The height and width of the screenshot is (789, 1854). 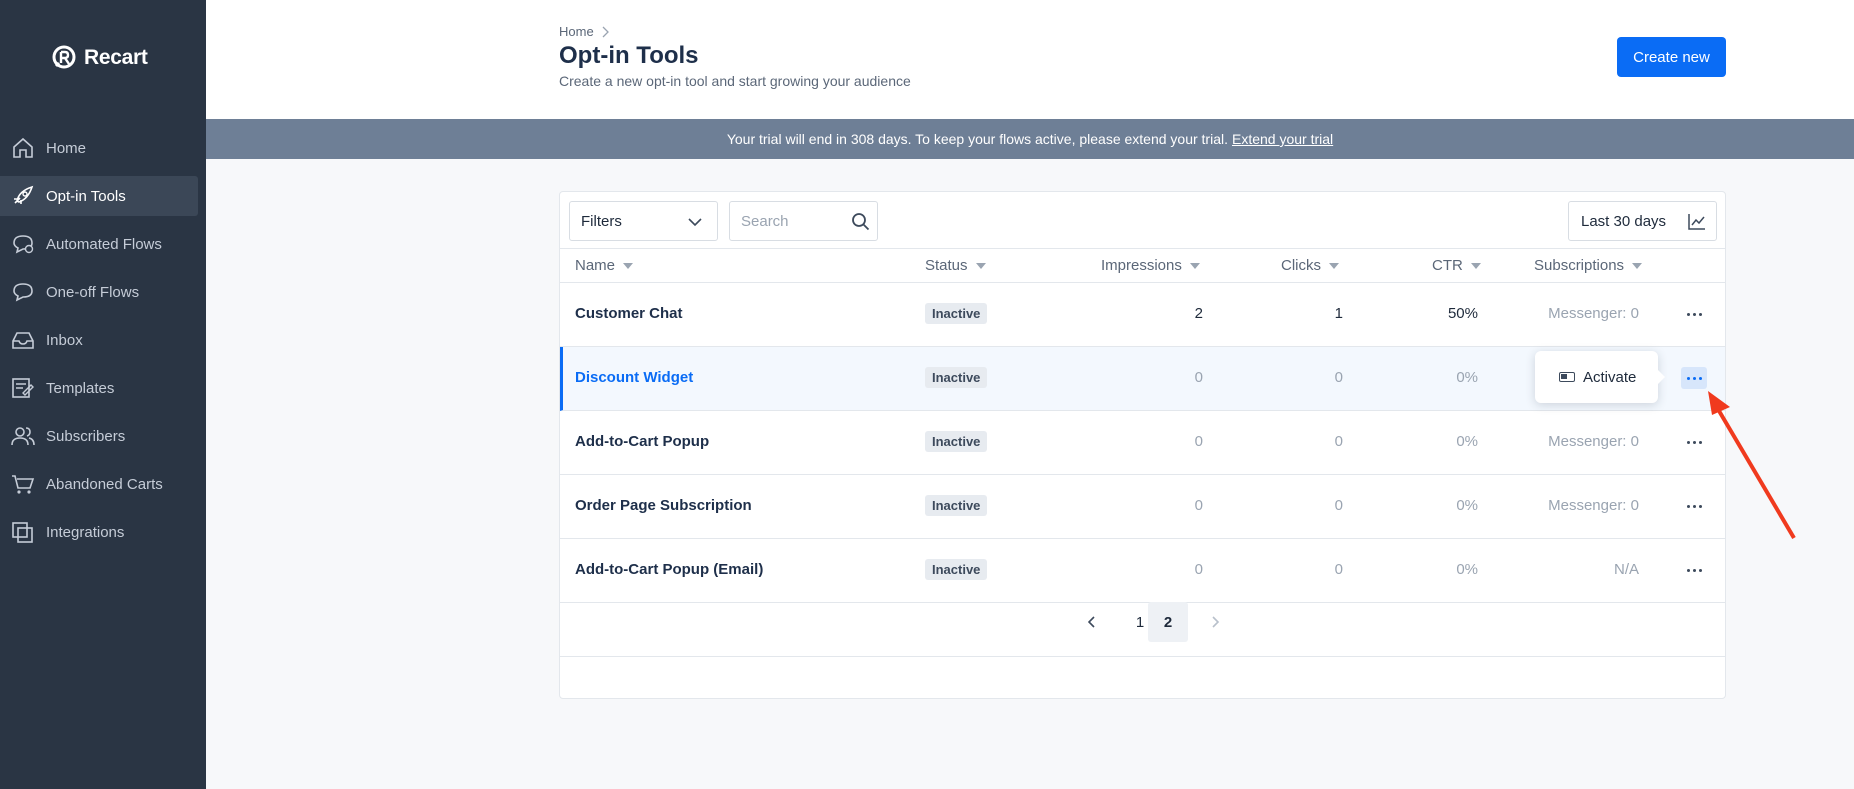 I want to click on column-header-ctr: CTR, so click(x=1456, y=265).